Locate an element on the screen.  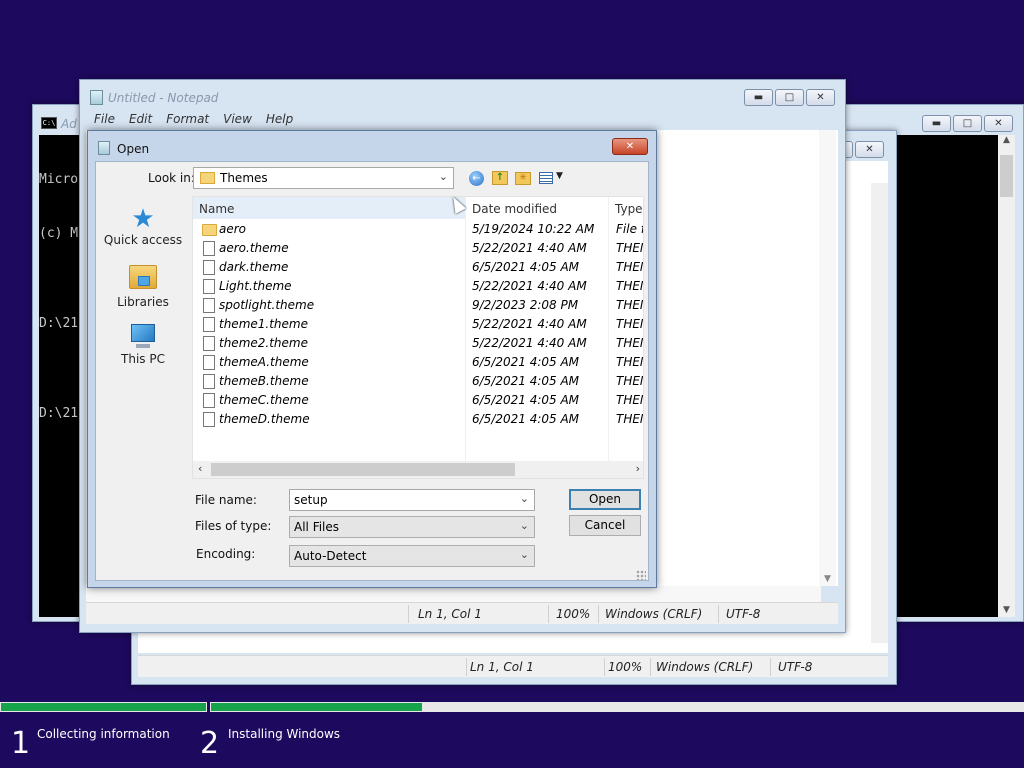
menu-edit: Edit is located at coordinates (140, 119).